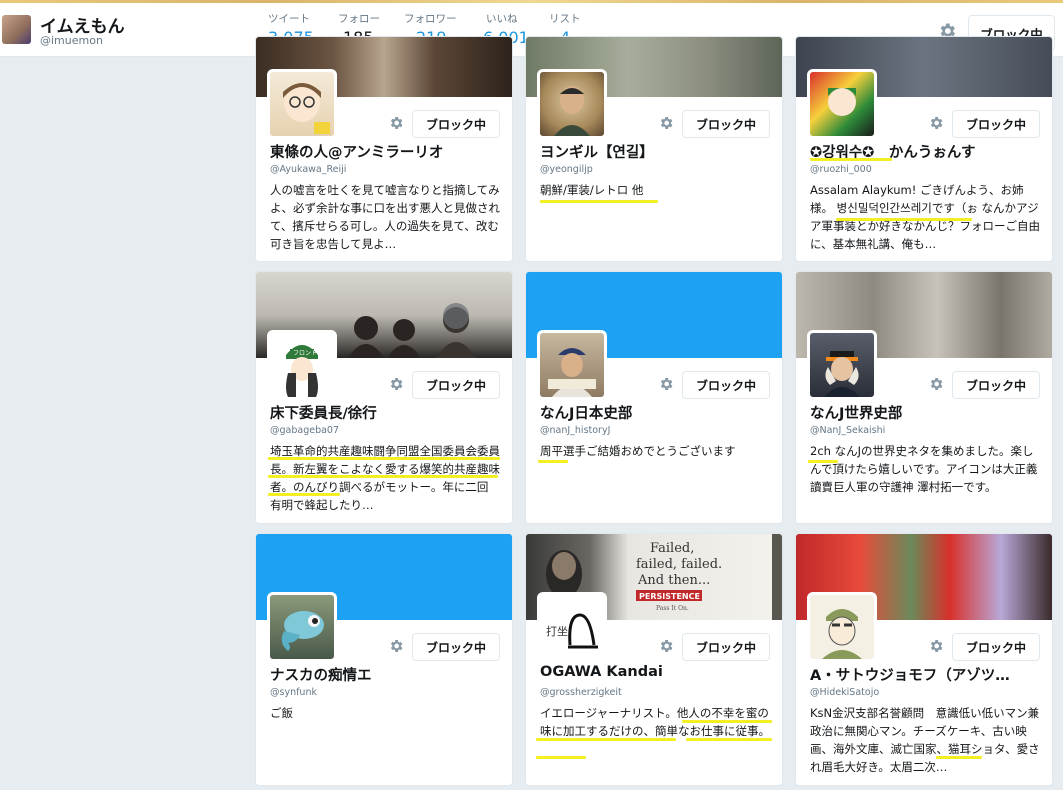 The width and height of the screenshot is (1063, 790). Describe the element at coordinates (575, 430) in the screenshot. I see `card-handle: @nanJ_historyJ` at that location.